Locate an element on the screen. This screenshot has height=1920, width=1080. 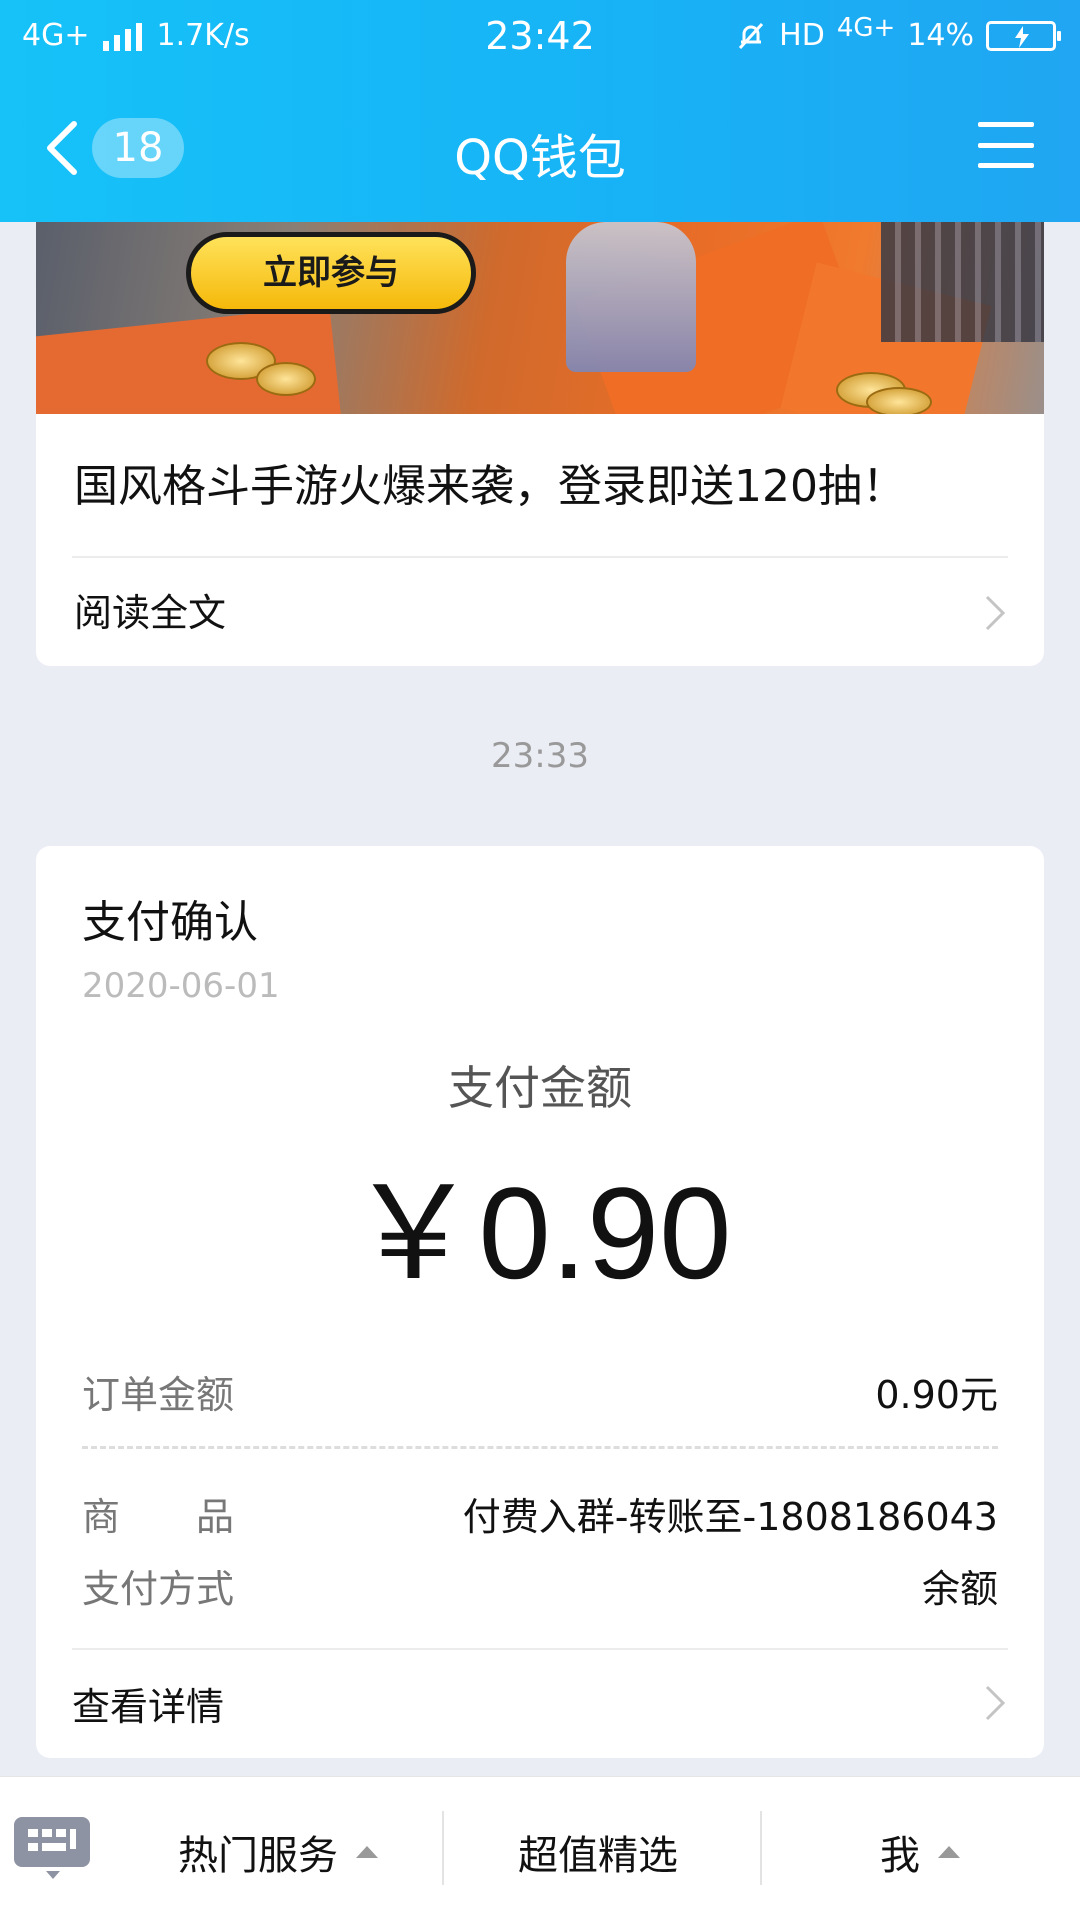
navigation-bar: 18 QQ钱包 is located at coordinates (540, 148).